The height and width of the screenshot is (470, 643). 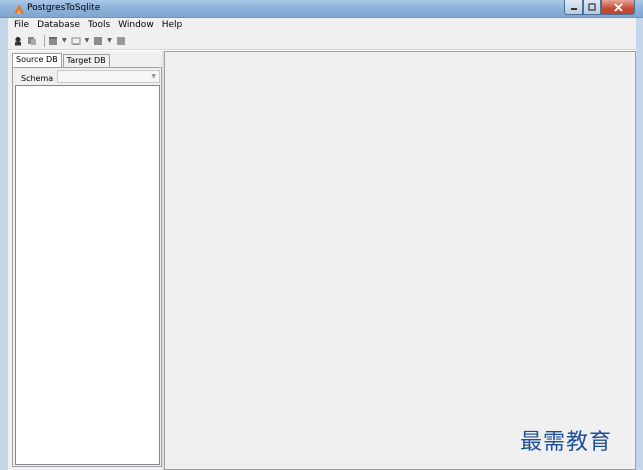 I want to click on window-controls, so click(x=599, y=8).